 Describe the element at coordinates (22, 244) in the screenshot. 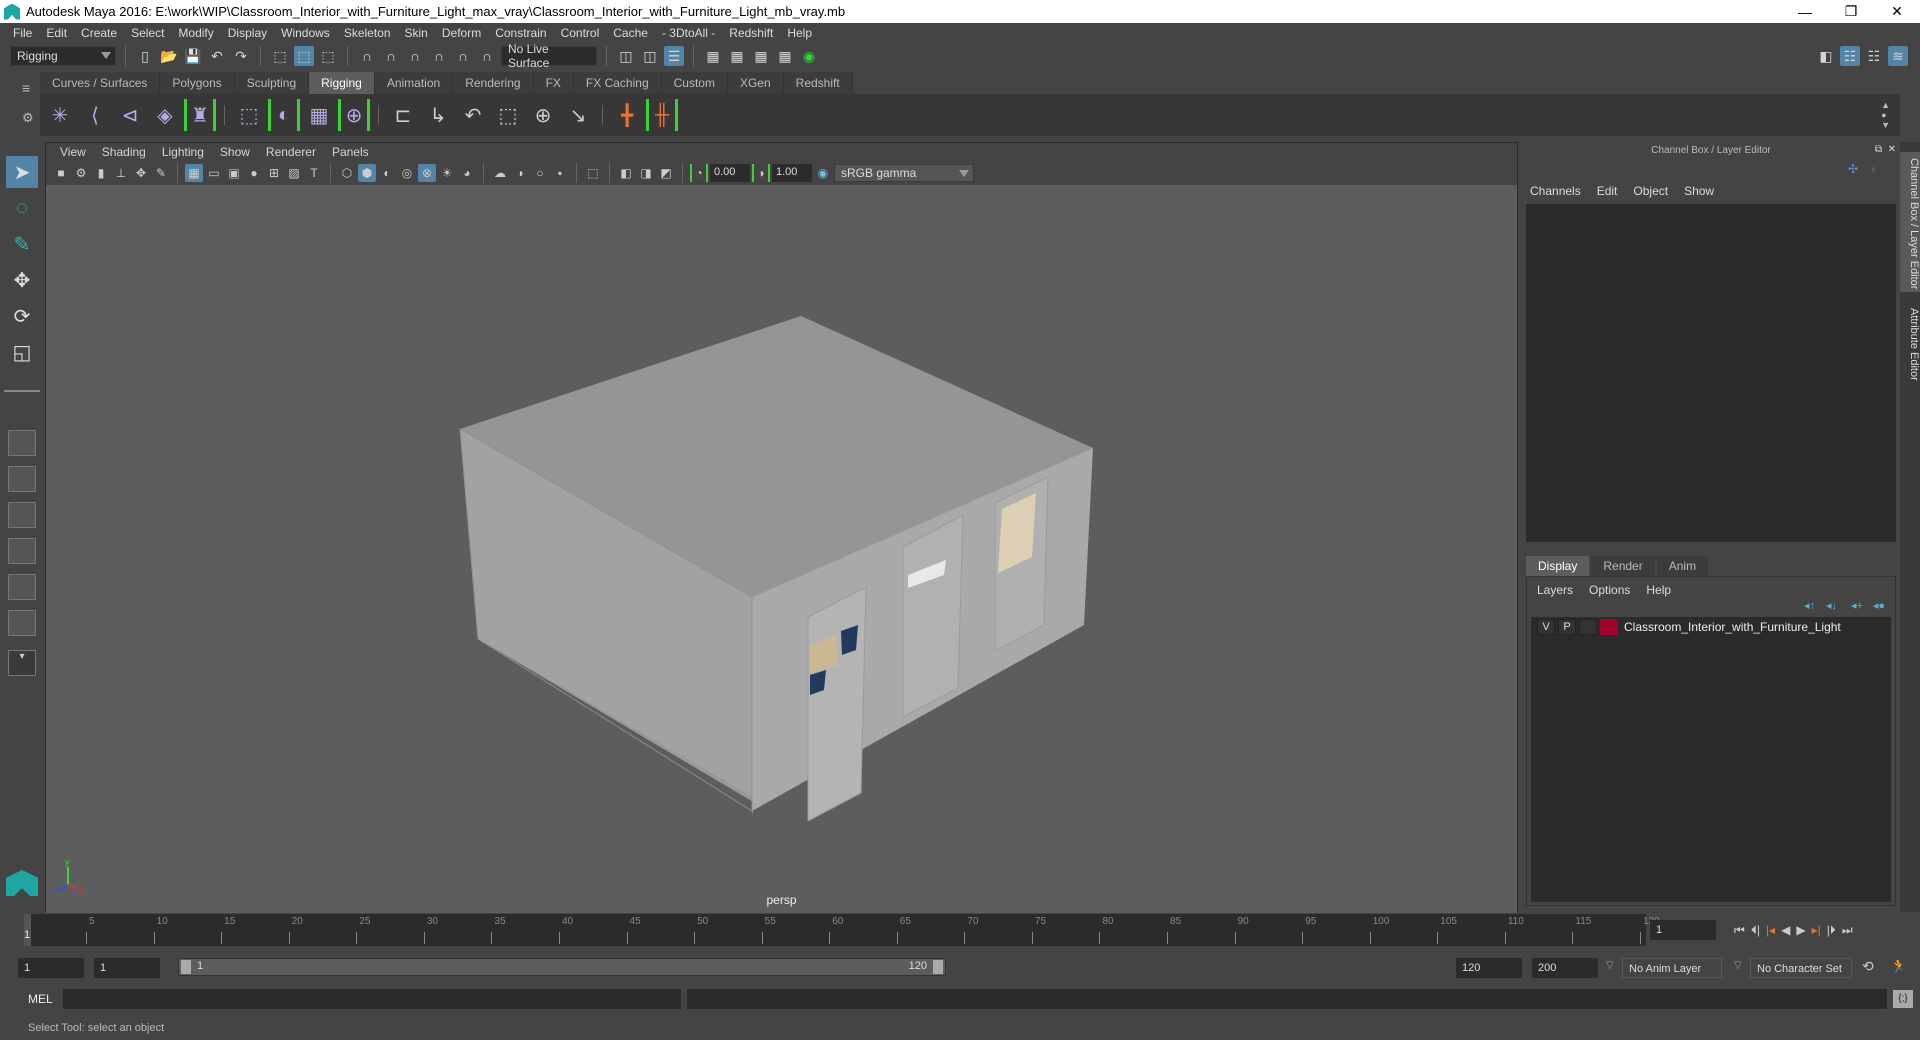

I see `paint-select-tool-icon: ✎` at that location.